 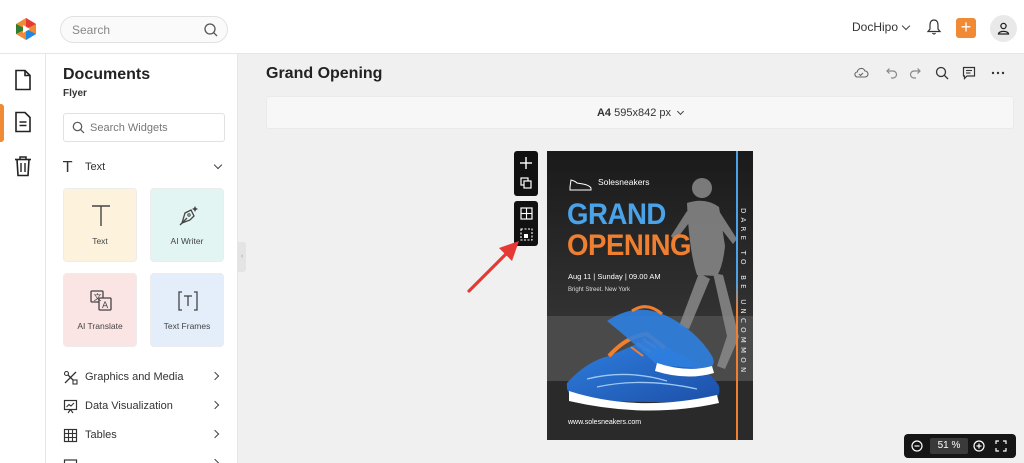 What do you see at coordinates (242, 257) in the screenshot?
I see `panel-collapse-handle: ‹` at bounding box center [242, 257].